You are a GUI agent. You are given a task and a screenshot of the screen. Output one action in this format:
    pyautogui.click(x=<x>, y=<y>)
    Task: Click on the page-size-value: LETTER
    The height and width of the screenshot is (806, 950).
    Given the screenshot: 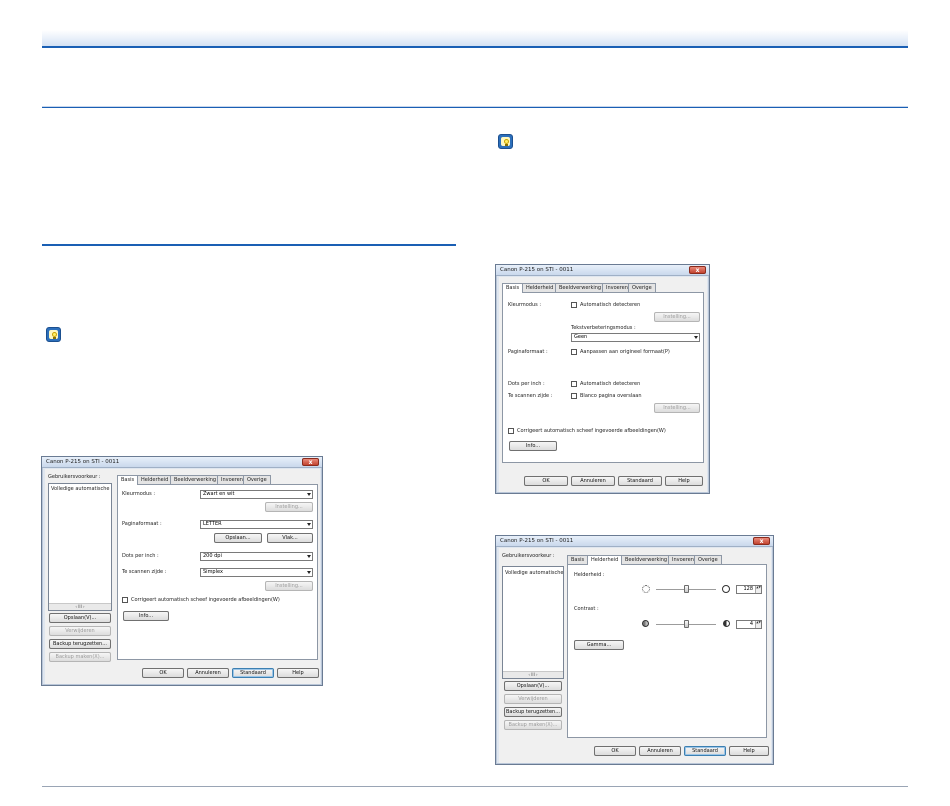 What is the action you would take?
    pyautogui.click(x=212, y=524)
    